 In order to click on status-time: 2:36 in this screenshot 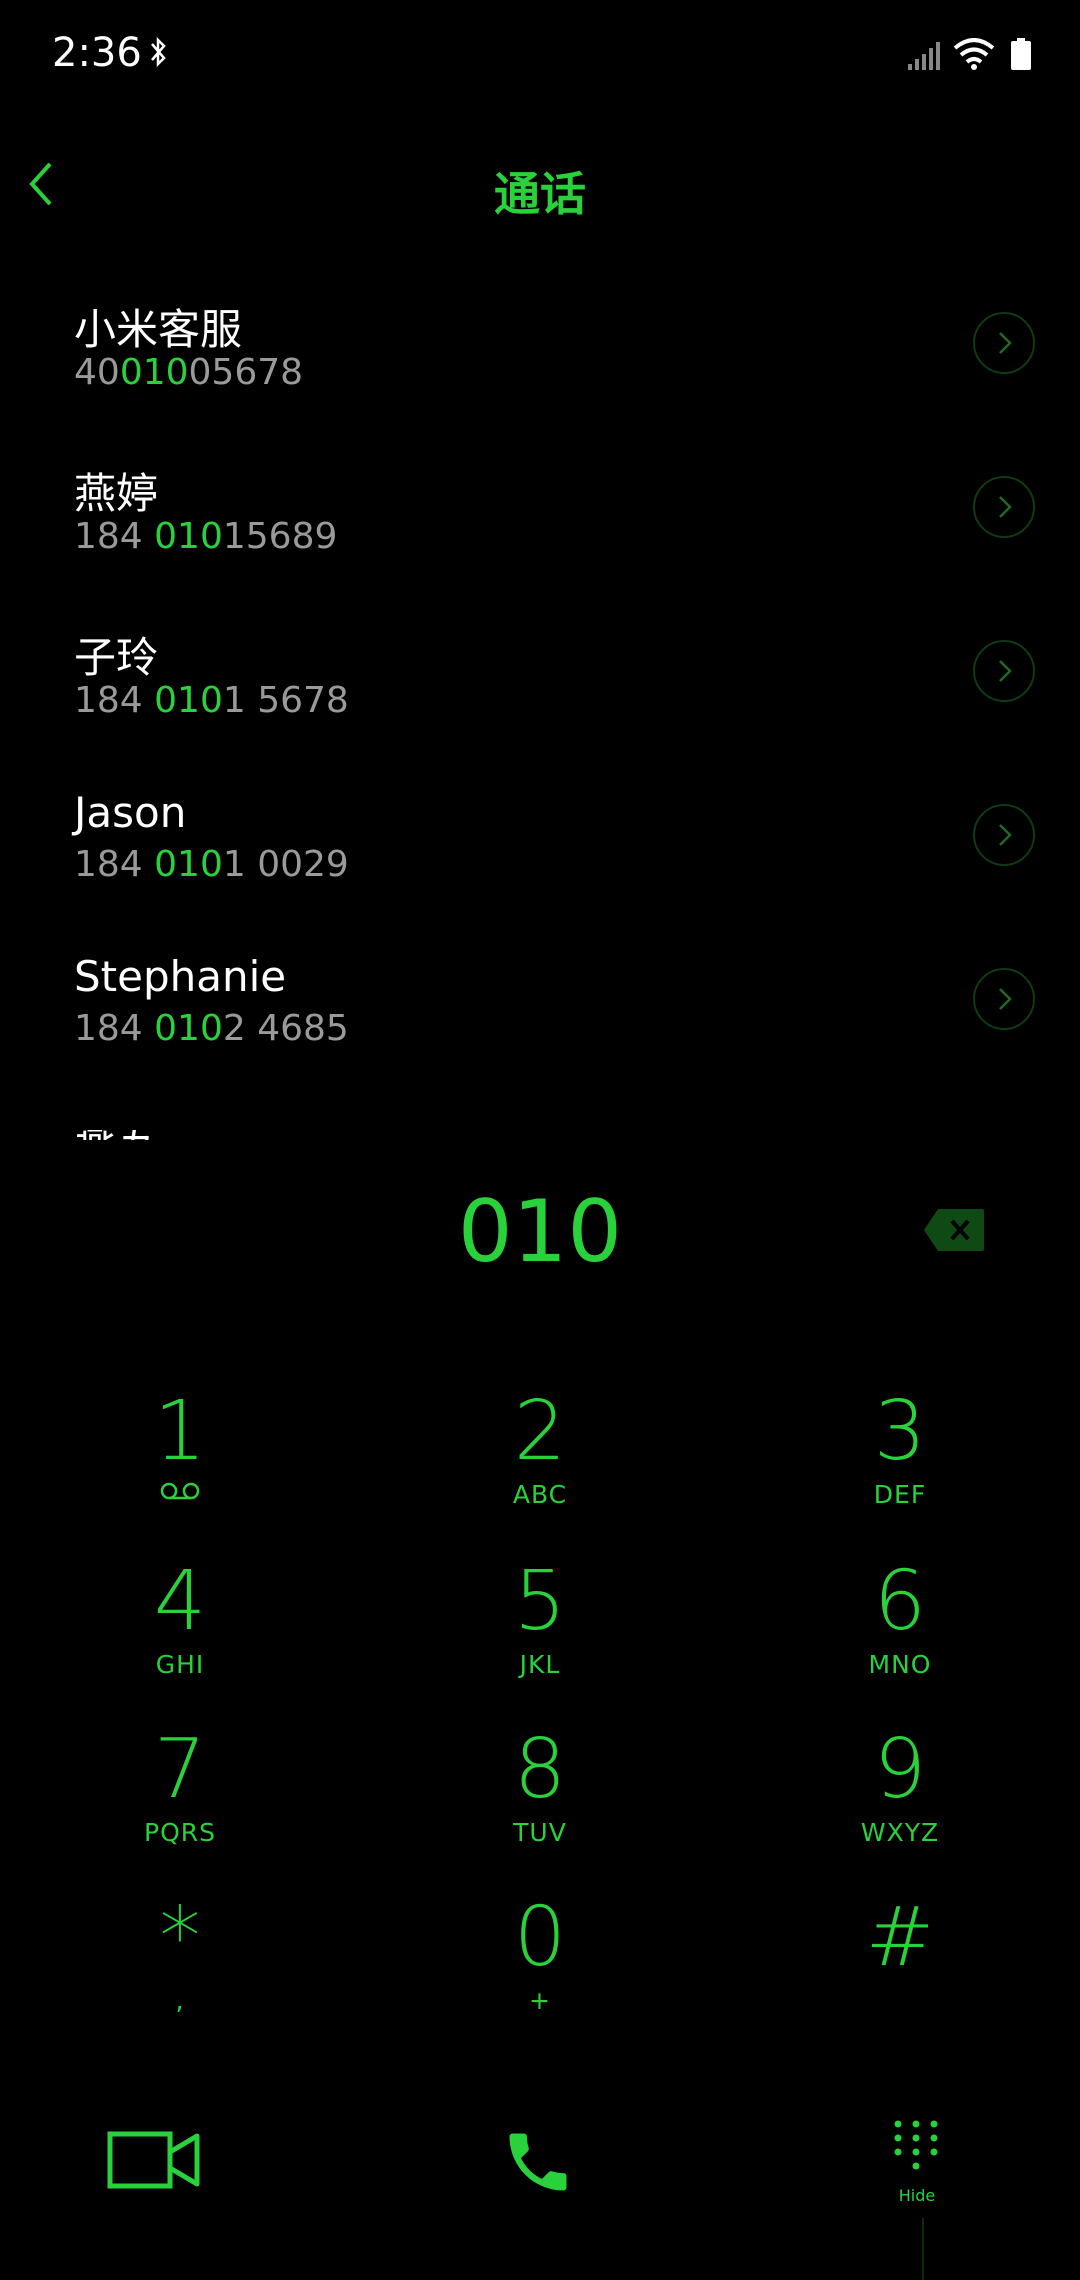, I will do `click(97, 53)`.